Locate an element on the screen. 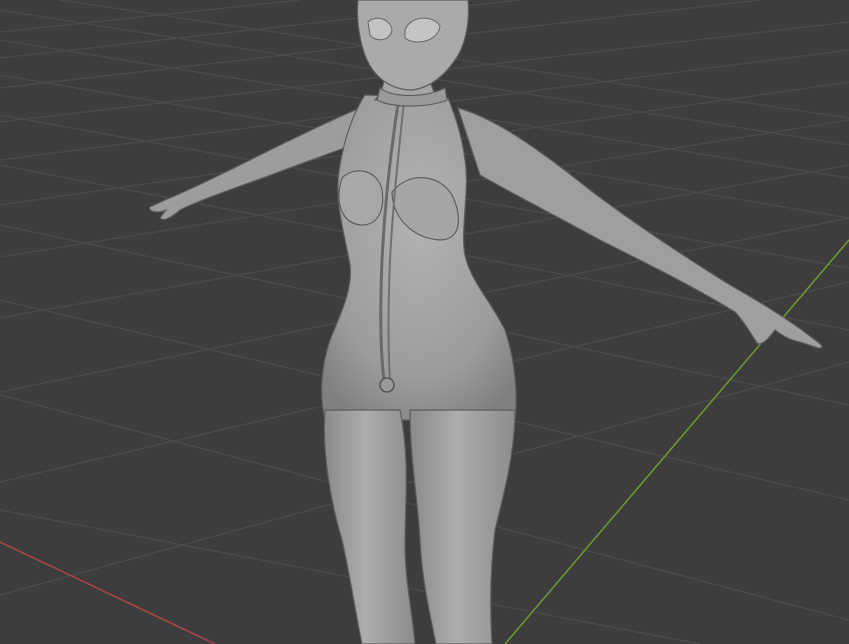  harness-ring is located at coordinates (387, 385).